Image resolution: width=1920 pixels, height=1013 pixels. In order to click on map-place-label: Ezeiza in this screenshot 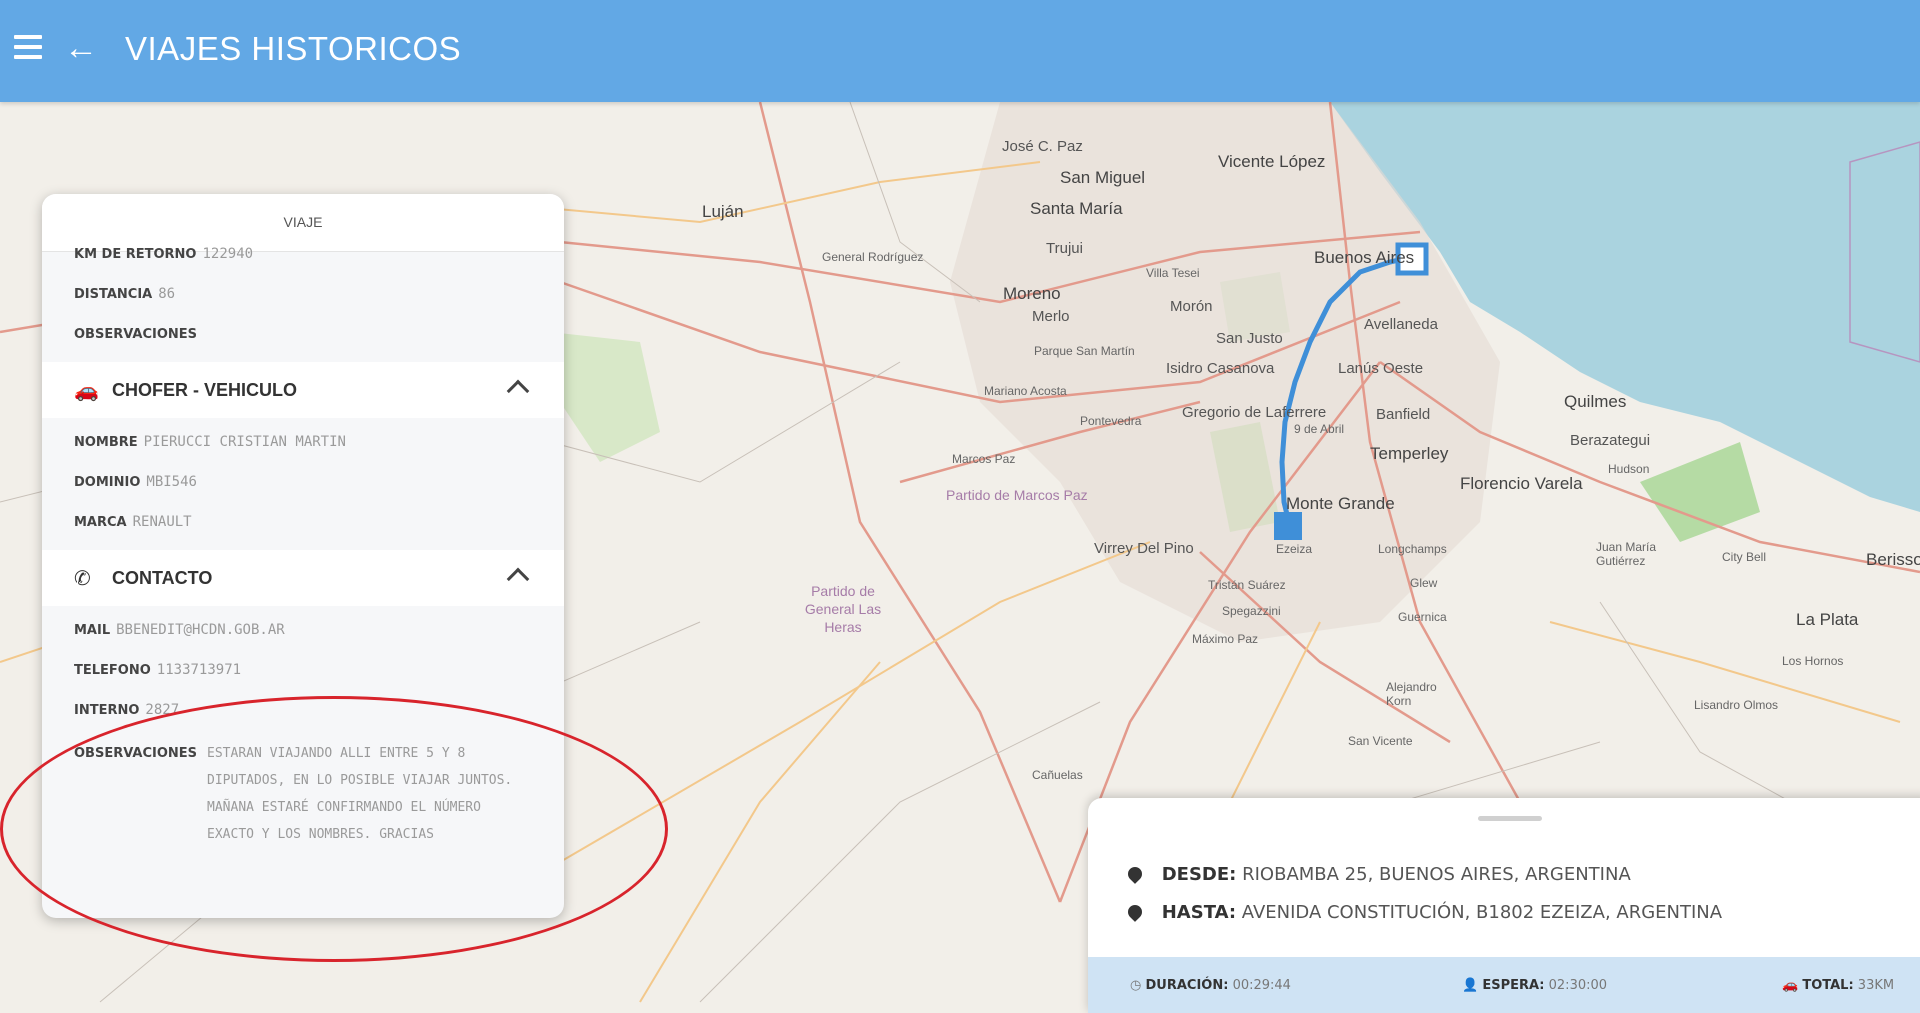, I will do `click(1294, 549)`.